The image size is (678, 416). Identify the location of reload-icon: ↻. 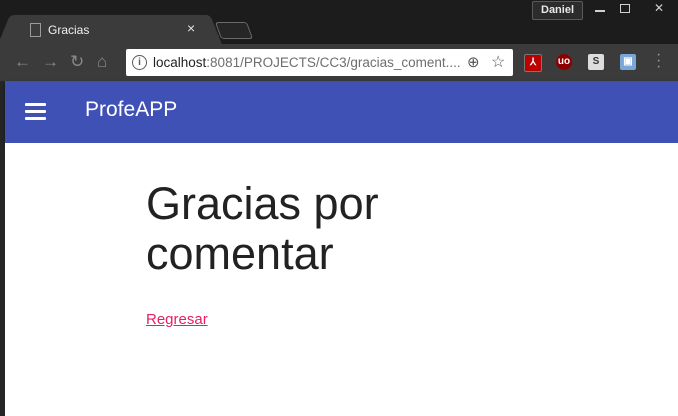
(77, 62).